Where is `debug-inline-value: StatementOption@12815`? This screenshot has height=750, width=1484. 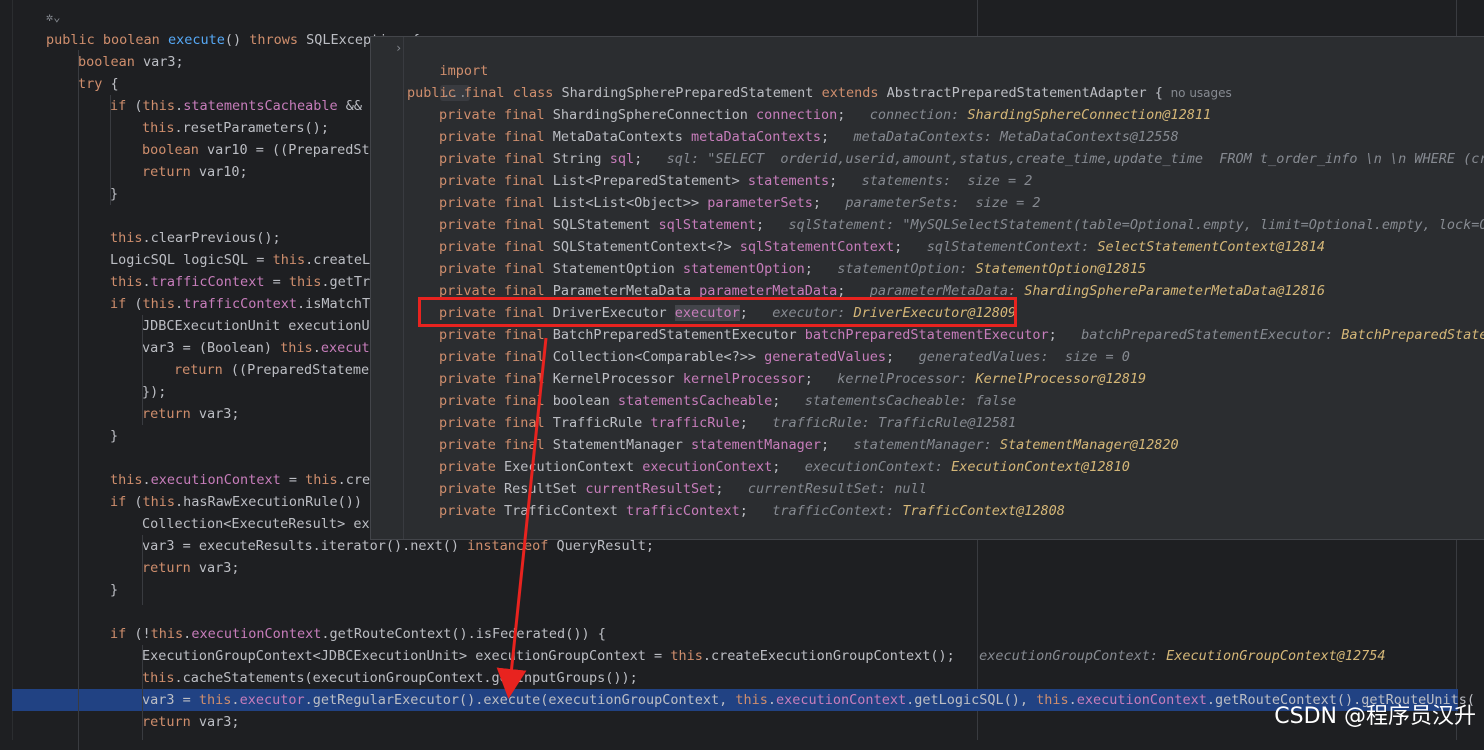
debug-inline-value: StatementOption@12815 is located at coordinates (1061, 269).